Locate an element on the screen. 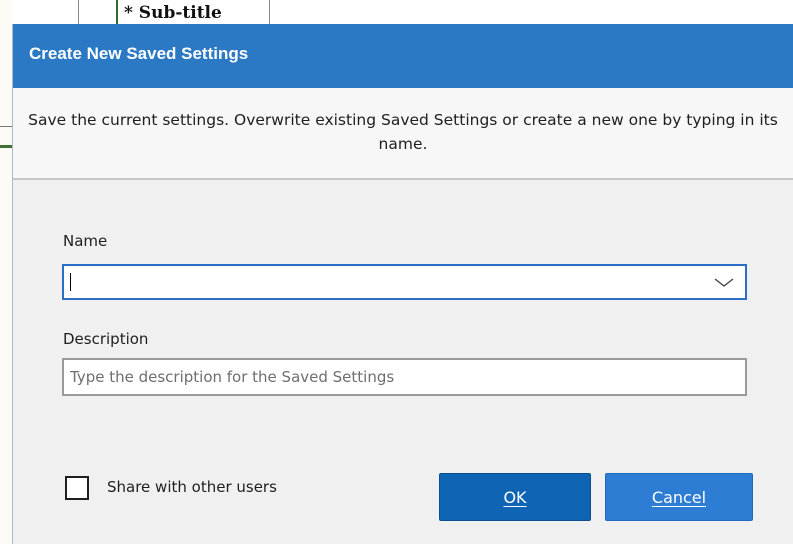 The width and height of the screenshot is (793, 544). share-label: Share with other users is located at coordinates (192, 487).